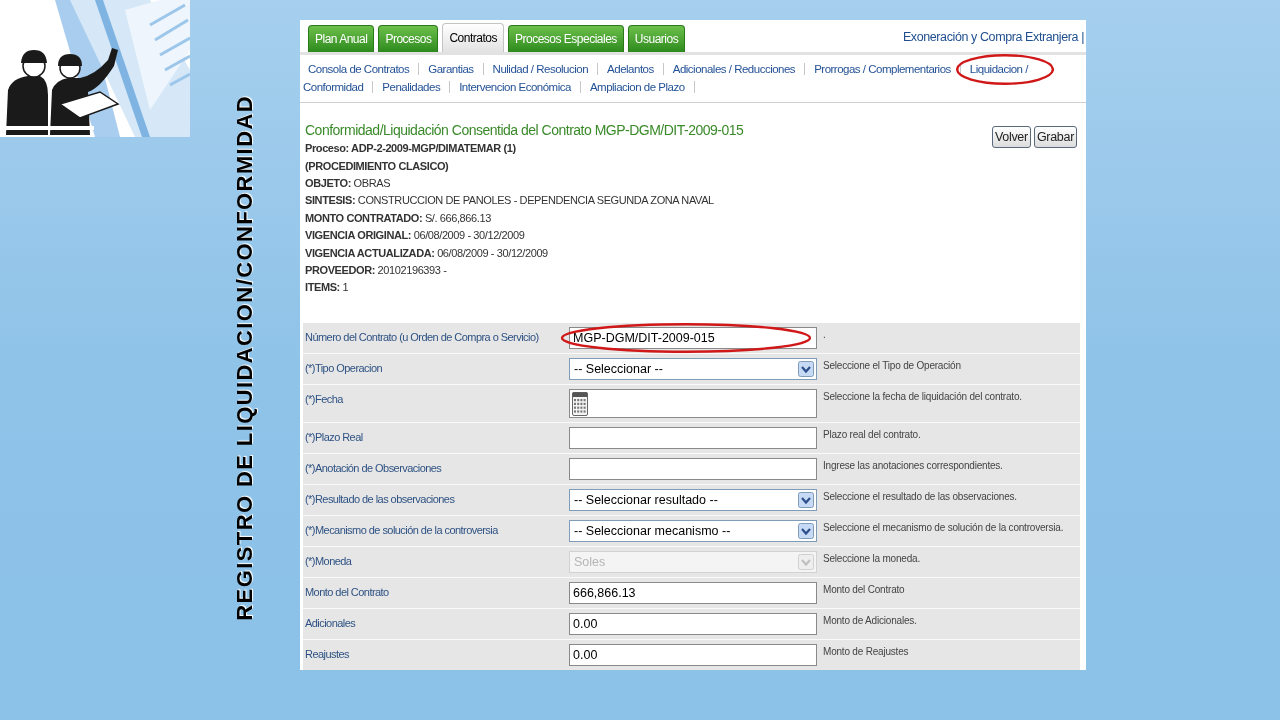 The width and height of the screenshot is (1280, 720). What do you see at coordinates (943, 527) in the screenshot?
I see `field-hint: Seleccione el mecanismo de solución de la controversia.` at bounding box center [943, 527].